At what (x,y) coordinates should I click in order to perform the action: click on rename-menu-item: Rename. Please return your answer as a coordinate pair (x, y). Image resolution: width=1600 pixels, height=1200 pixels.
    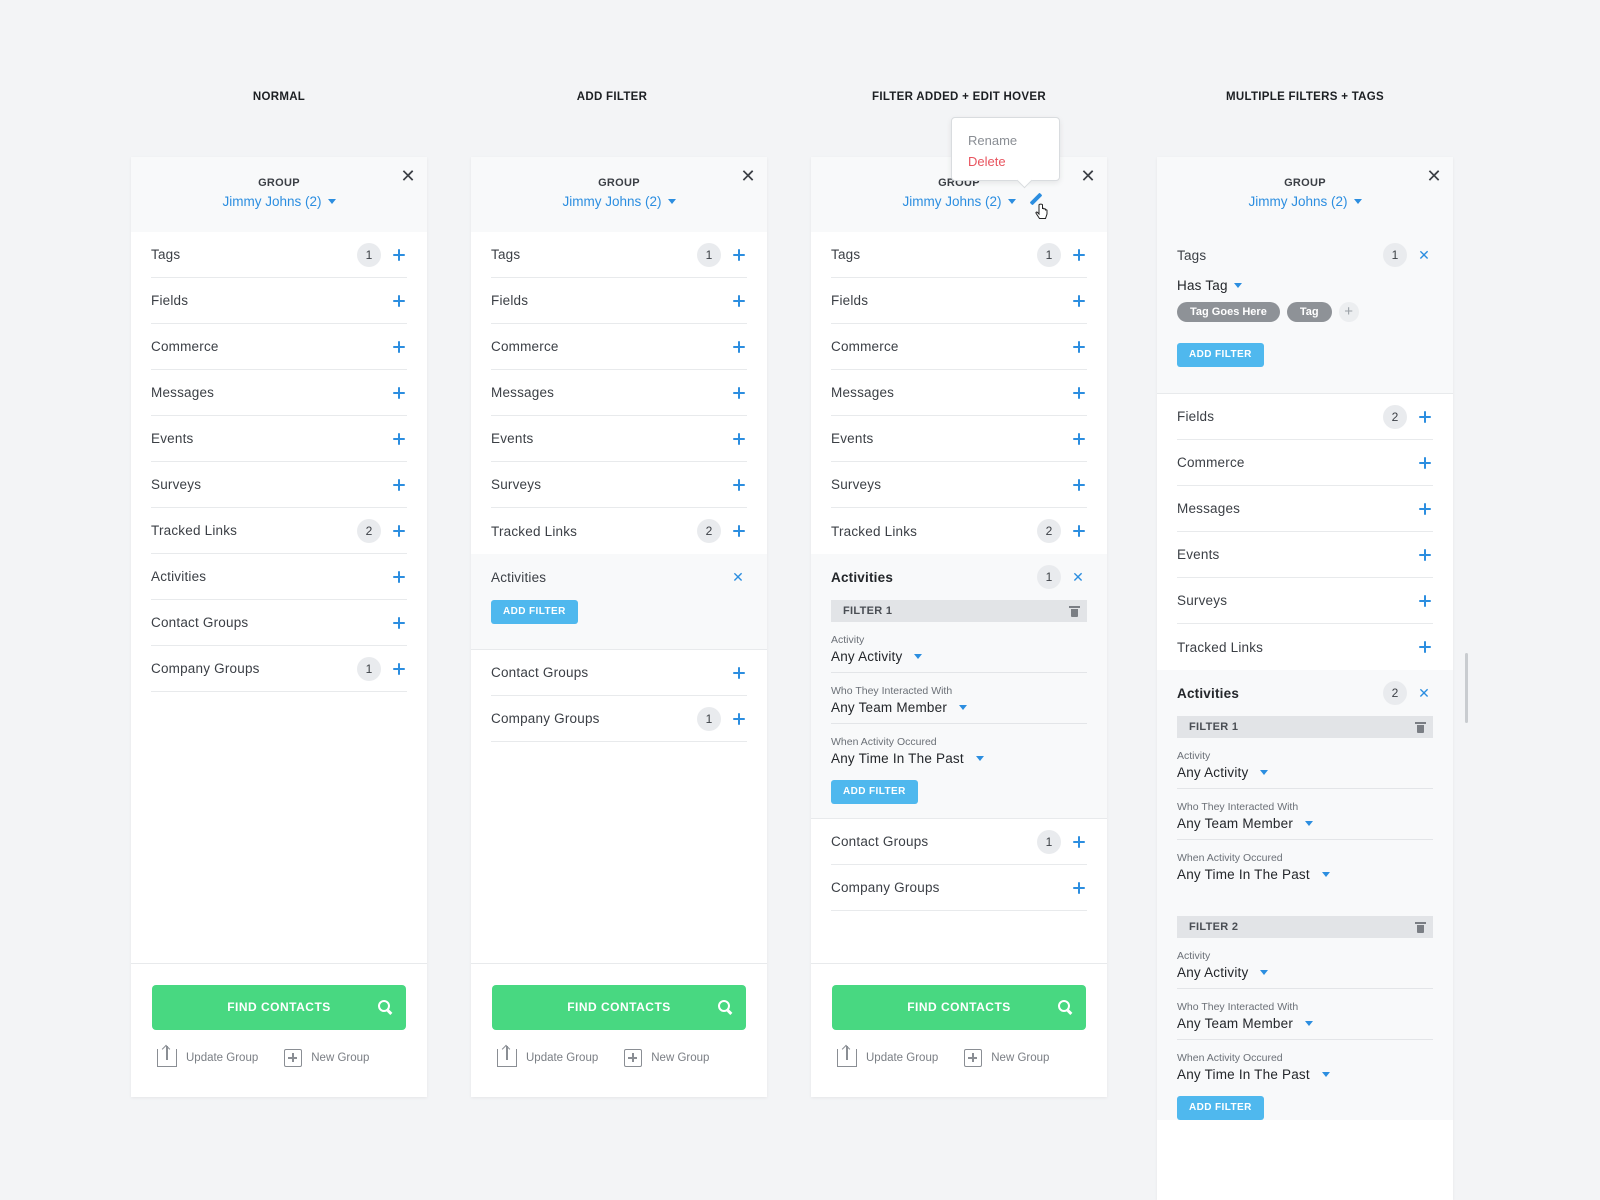
    Looking at the image, I should click on (1005, 140).